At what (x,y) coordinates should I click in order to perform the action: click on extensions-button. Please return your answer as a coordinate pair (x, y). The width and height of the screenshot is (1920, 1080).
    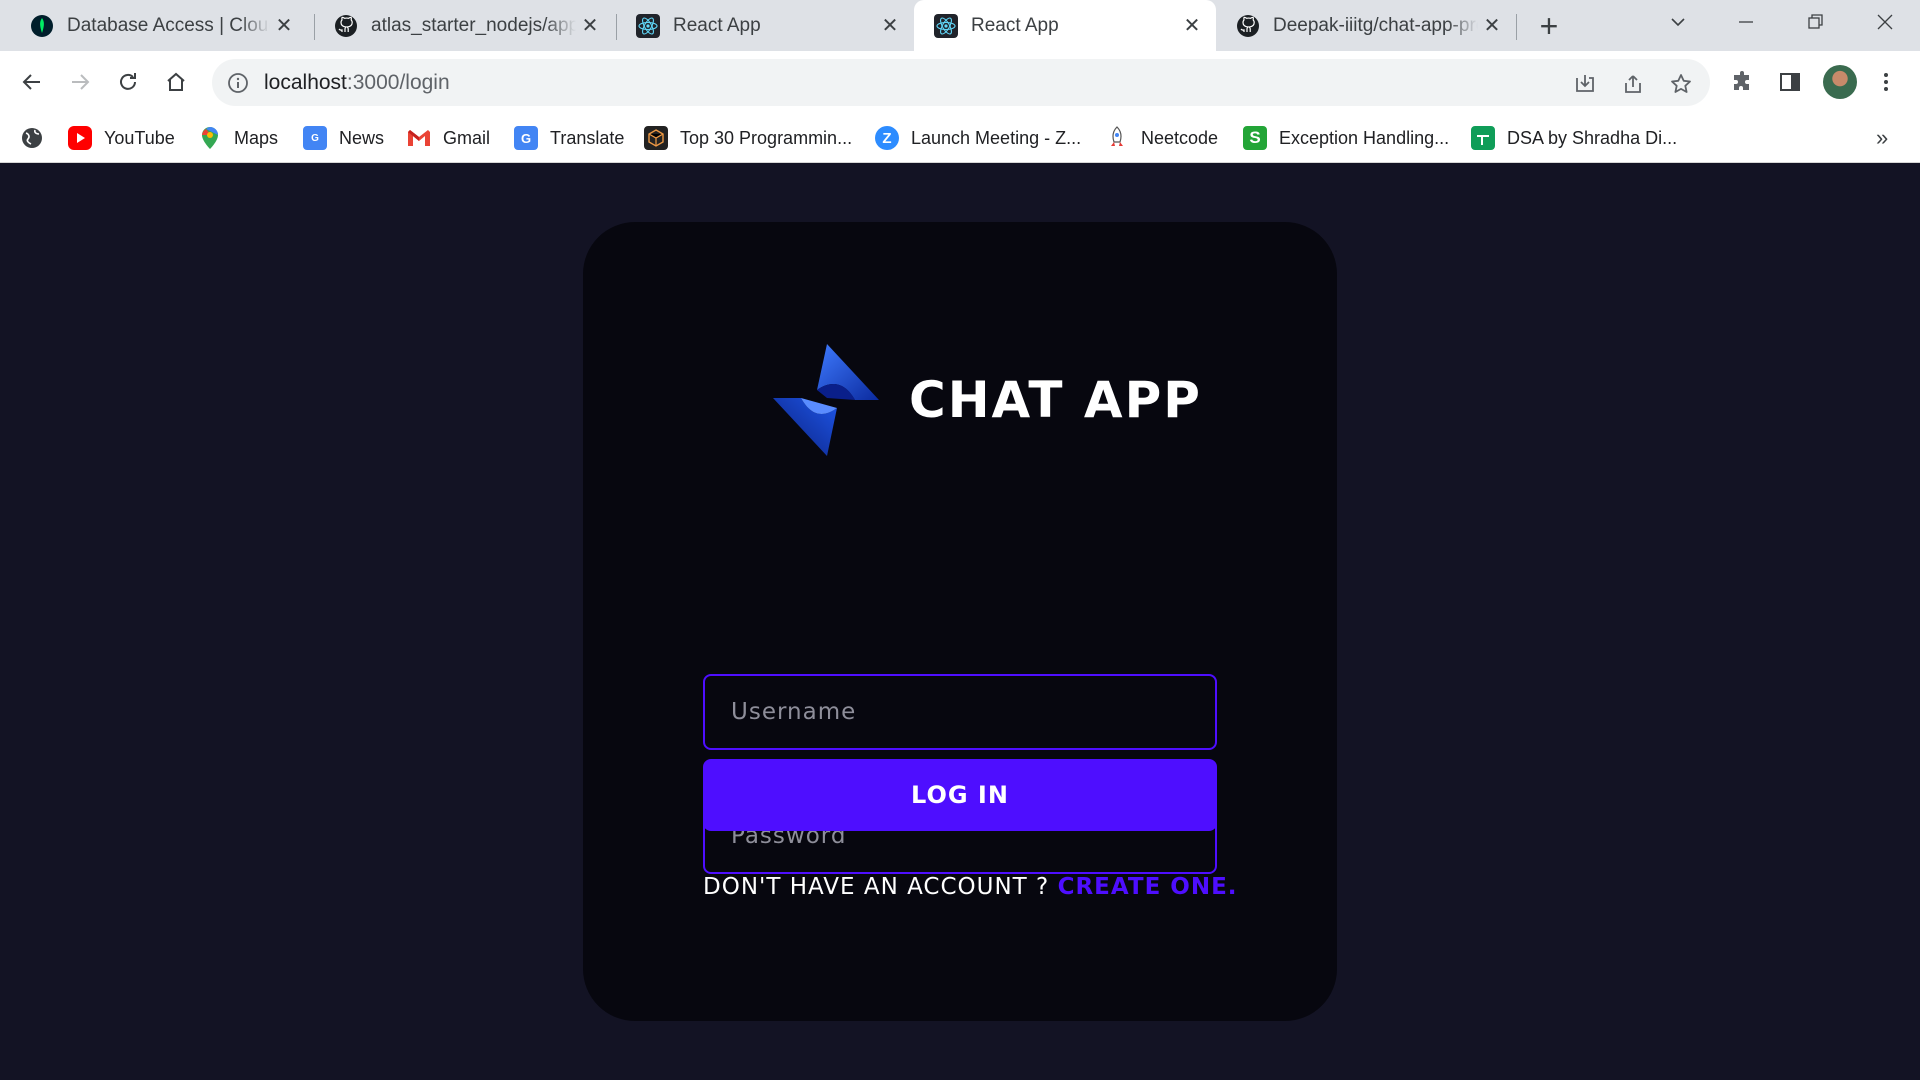
    Looking at the image, I should click on (1742, 82).